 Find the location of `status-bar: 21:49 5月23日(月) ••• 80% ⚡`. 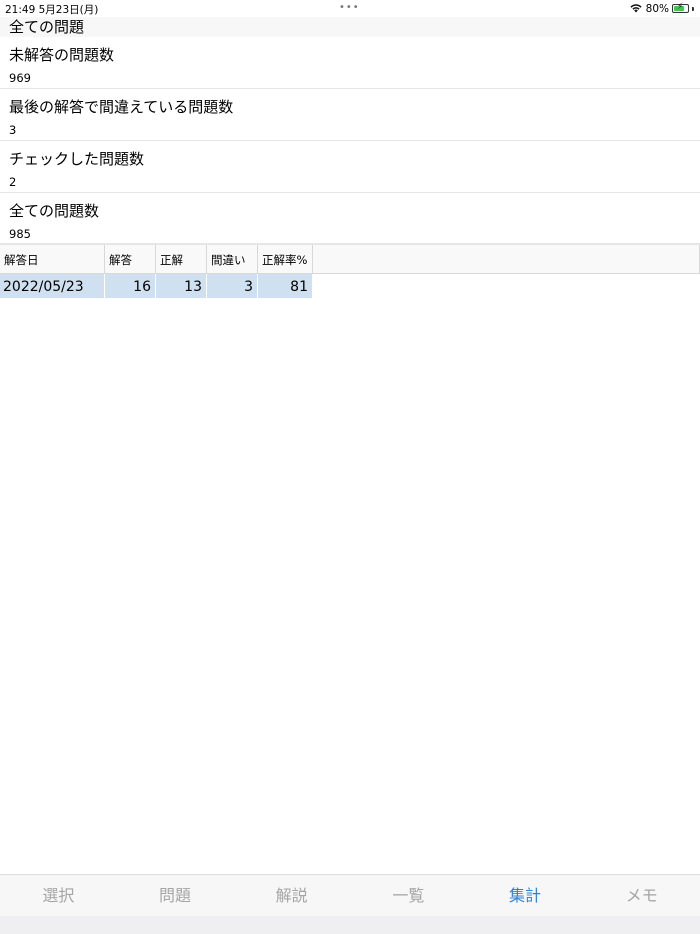

status-bar: 21:49 5月23日(月) ••• 80% ⚡ is located at coordinates (350, 8).